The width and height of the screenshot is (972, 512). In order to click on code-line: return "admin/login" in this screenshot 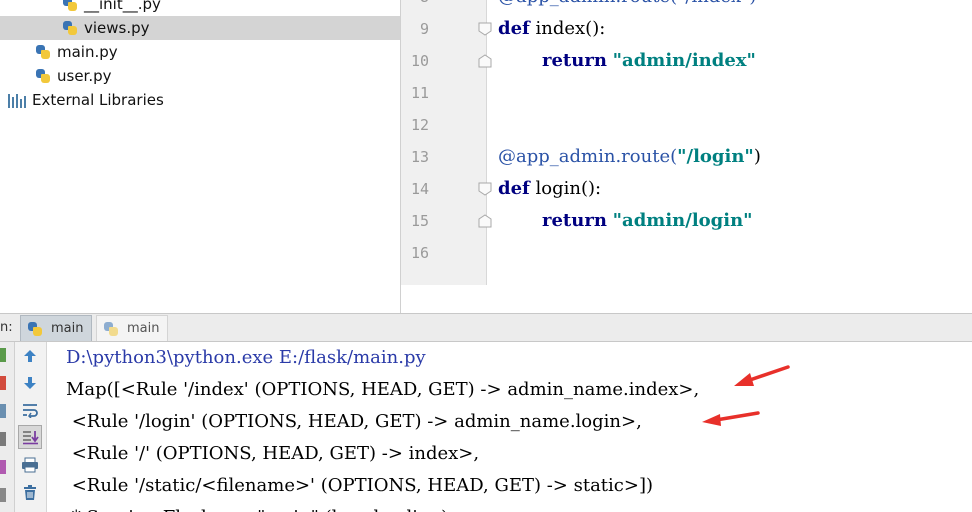, I will do `click(647, 220)`.